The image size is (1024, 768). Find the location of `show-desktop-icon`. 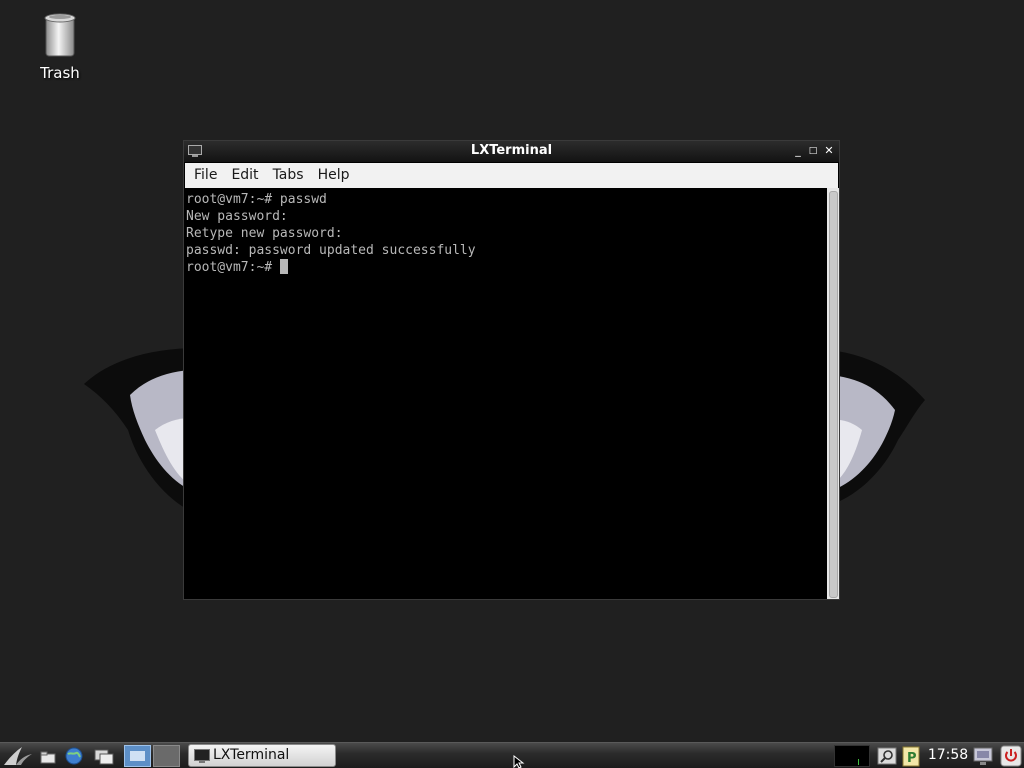

show-desktop-icon is located at coordinates (104, 756).